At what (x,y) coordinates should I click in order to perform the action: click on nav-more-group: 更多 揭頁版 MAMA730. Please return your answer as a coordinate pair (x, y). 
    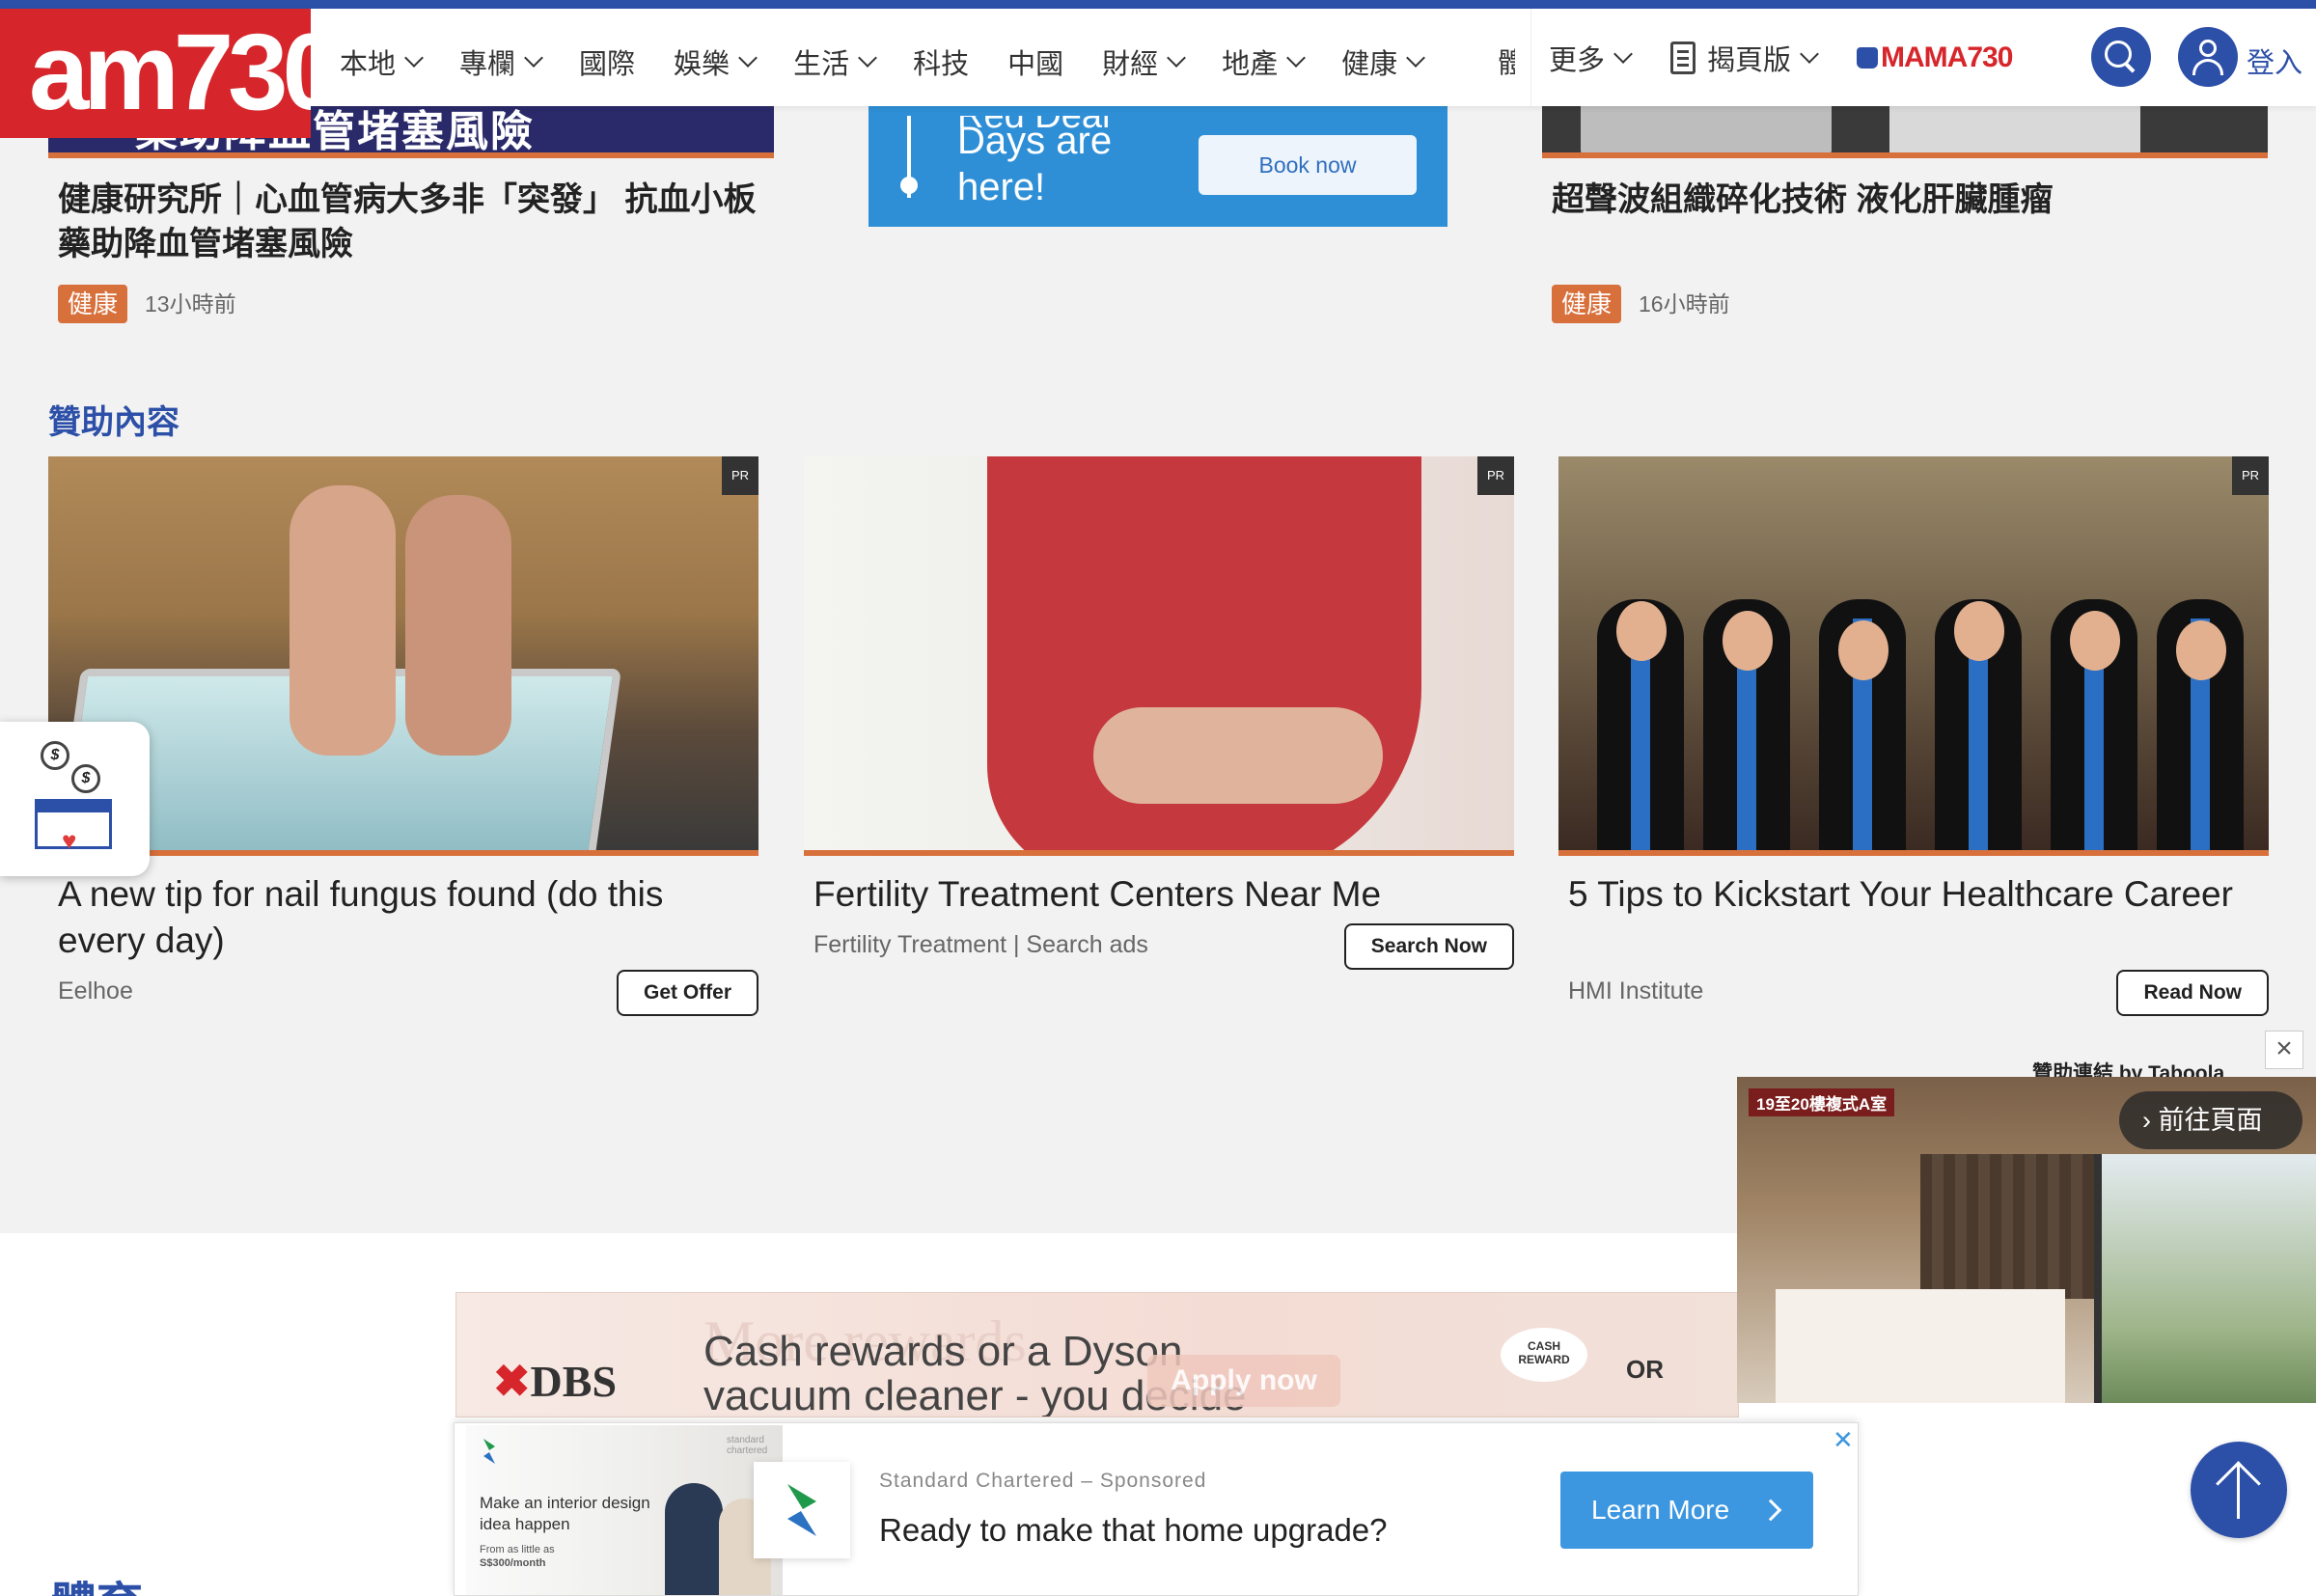
    Looking at the image, I should click on (1771, 58).